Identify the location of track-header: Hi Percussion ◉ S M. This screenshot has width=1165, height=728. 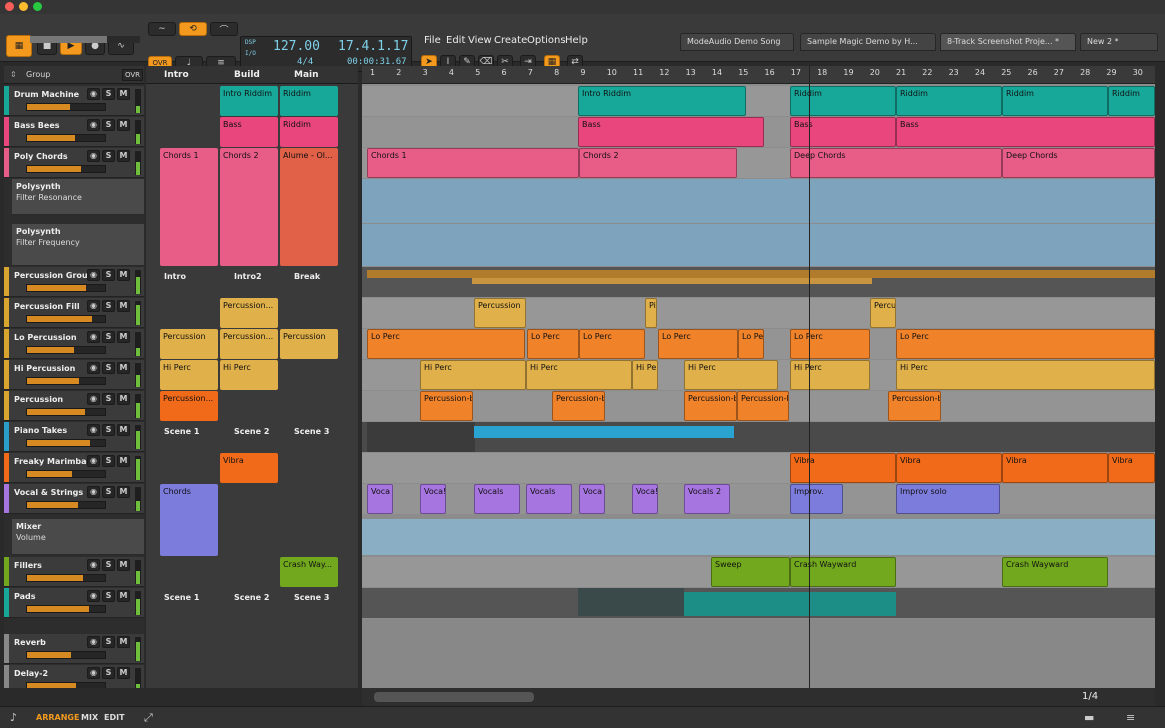
(74, 375).